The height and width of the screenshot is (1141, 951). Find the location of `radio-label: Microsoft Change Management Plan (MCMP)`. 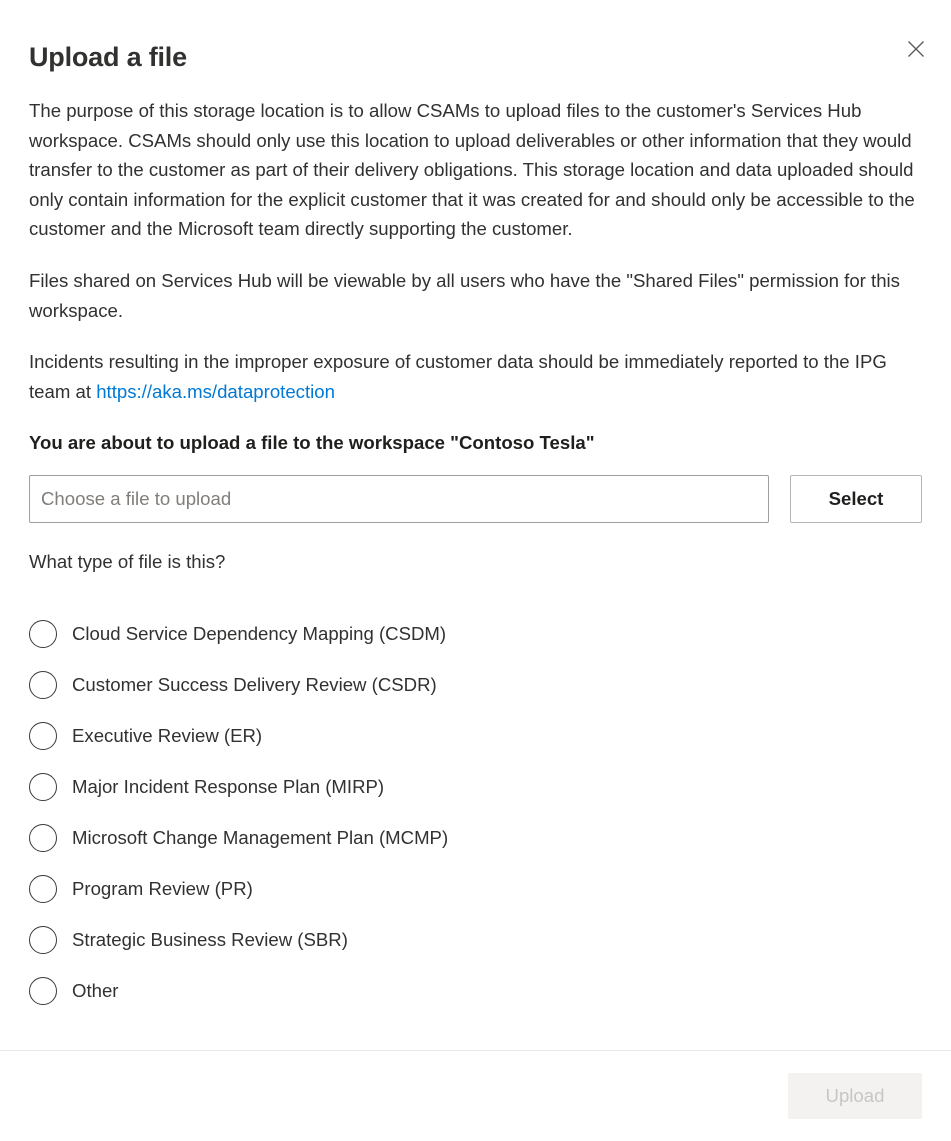

radio-label: Microsoft Change Management Plan (MCMP) is located at coordinates (260, 837).